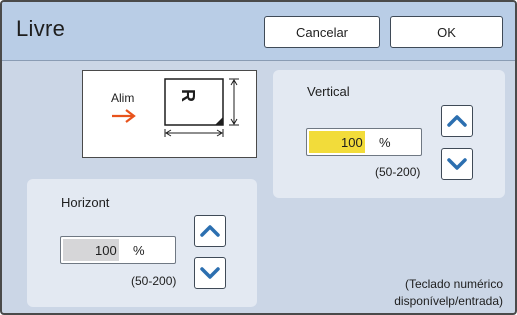 Image resolution: width=517 pixels, height=315 pixels. I want to click on vertical-unit: %, so click(385, 142).